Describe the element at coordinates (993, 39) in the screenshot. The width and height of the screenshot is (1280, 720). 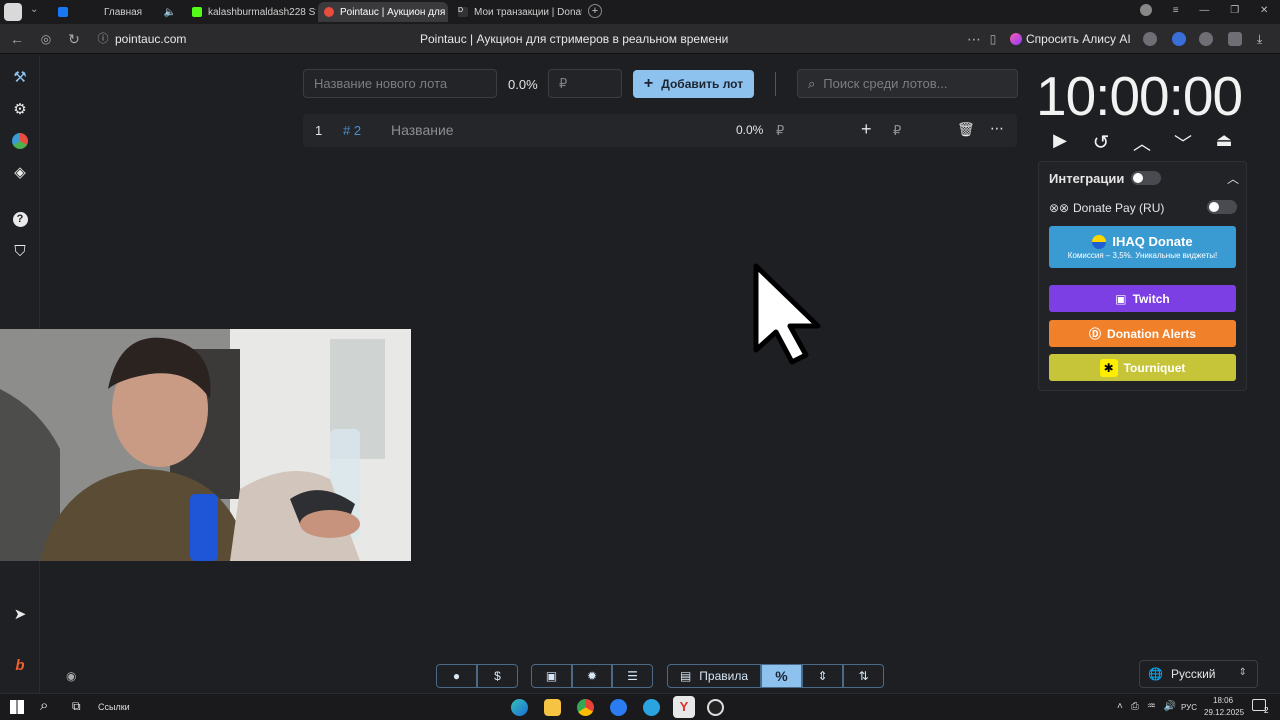
I see `bookmark-icon: ▯` at that location.